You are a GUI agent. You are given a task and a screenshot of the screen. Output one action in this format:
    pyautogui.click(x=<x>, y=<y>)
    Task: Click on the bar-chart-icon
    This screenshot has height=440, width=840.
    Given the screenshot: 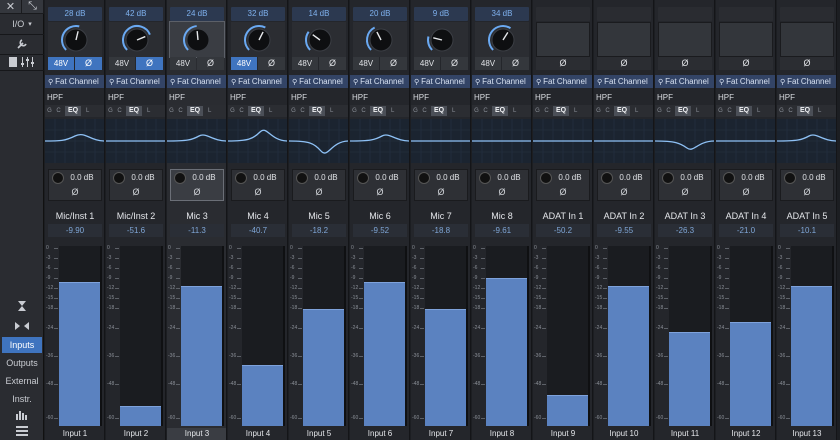 What is the action you would take?
    pyautogui.click(x=22, y=415)
    